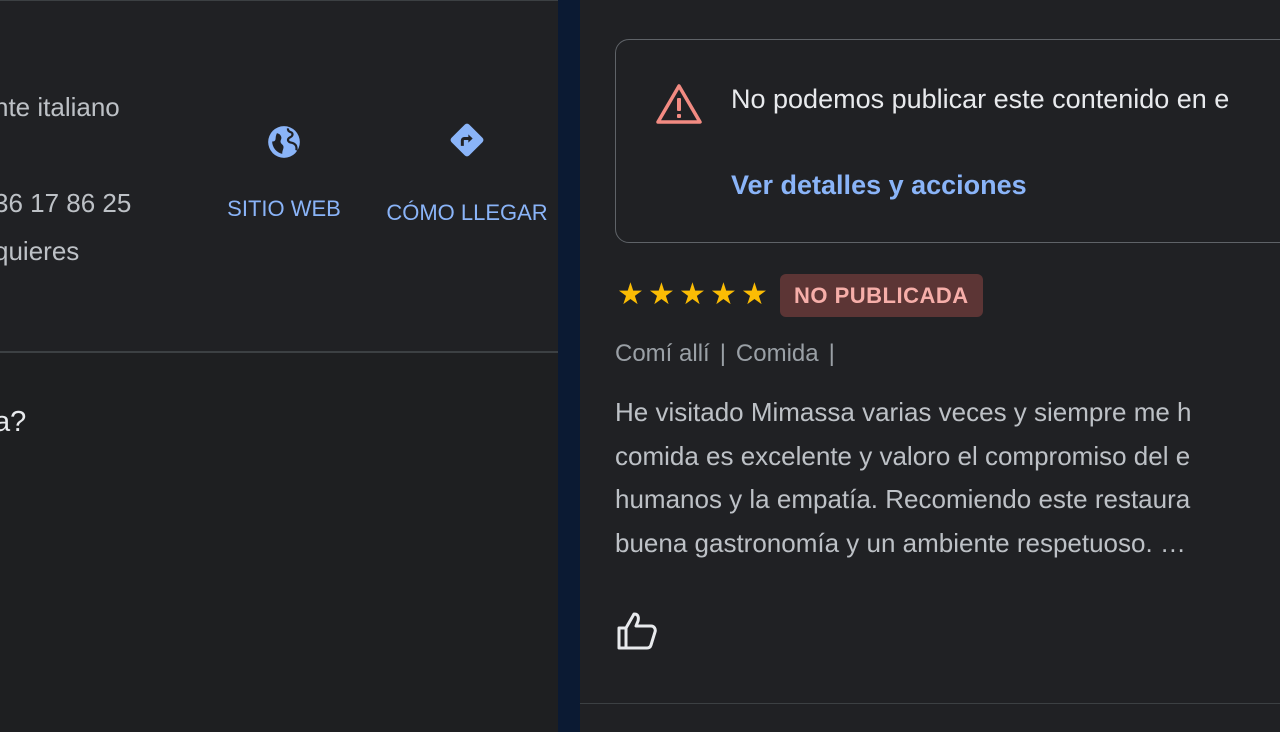 This screenshot has height=732, width=1280. What do you see at coordinates (284, 142) in the screenshot?
I see `globe-icon` at bounding box center [284, 142].